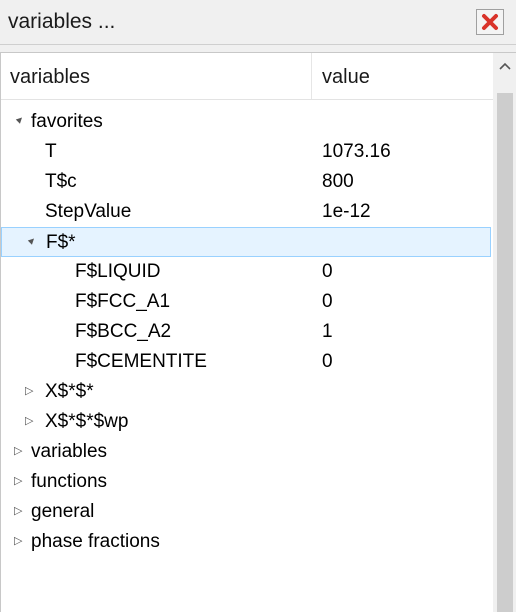  Describe the element at coordinates (246, 242) in the screenshot. I see `tree-row: ▲ F$*` at that location.